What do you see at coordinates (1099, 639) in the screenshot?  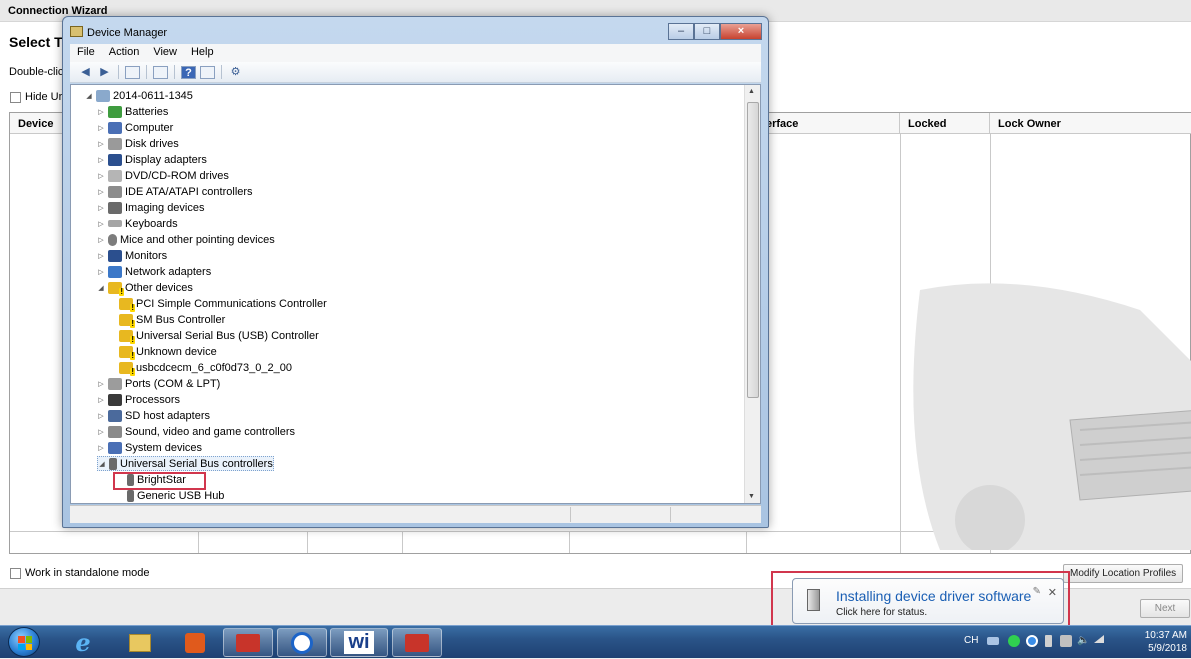 I see `network-signal-icon` at bounding box center [1099, 639].